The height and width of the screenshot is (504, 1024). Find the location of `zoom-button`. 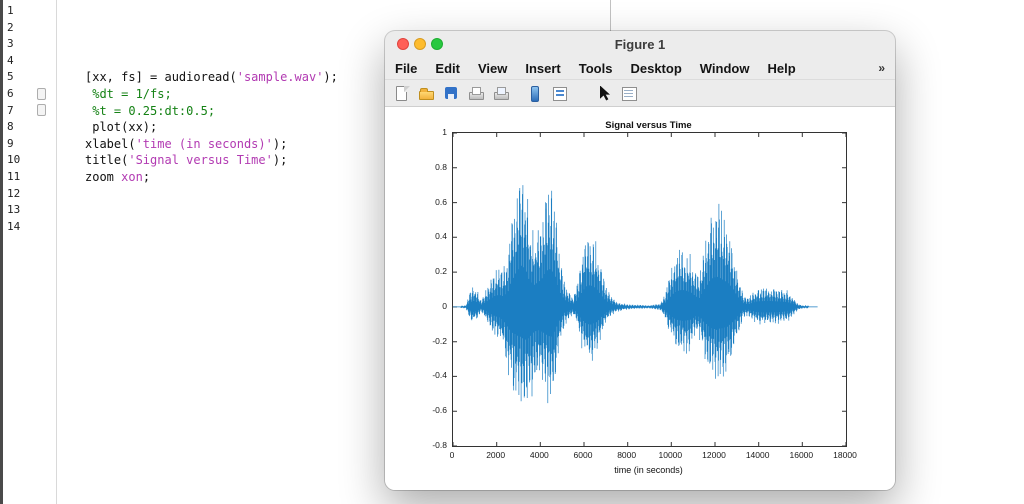

zoom-button is located at coordinates (437, 44).